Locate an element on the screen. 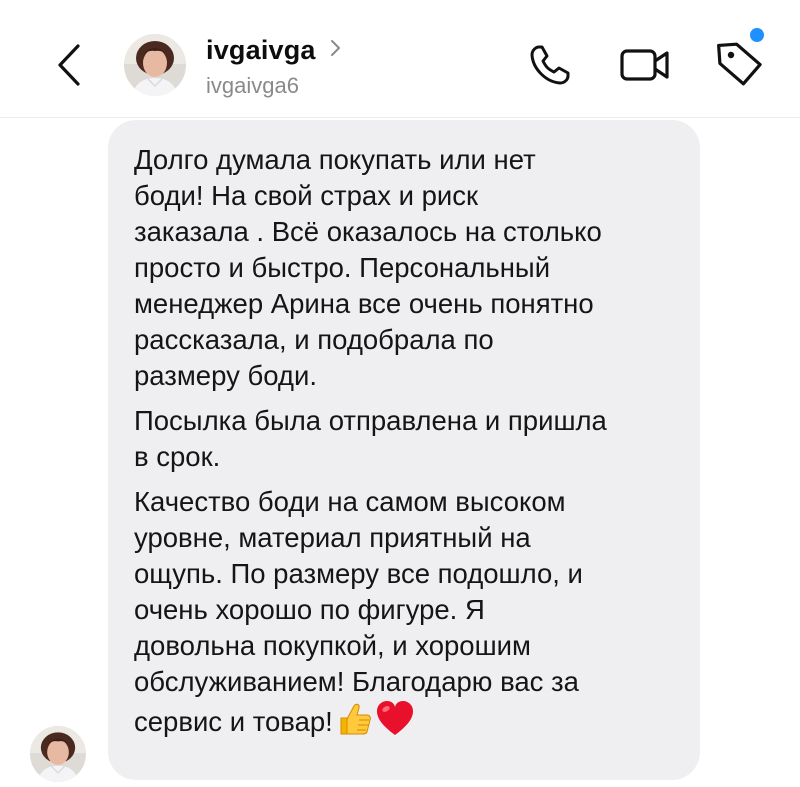 The image size is (800, 787). avatar is located at coordinates (155, 65).